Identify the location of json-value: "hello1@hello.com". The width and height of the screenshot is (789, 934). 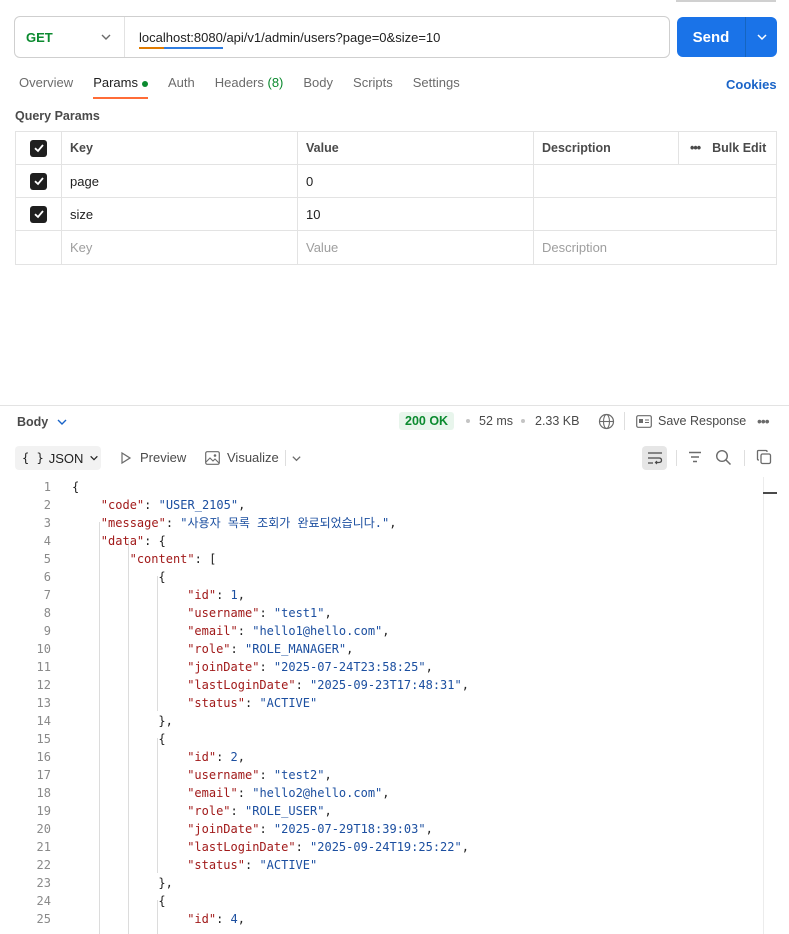
(317, 631).